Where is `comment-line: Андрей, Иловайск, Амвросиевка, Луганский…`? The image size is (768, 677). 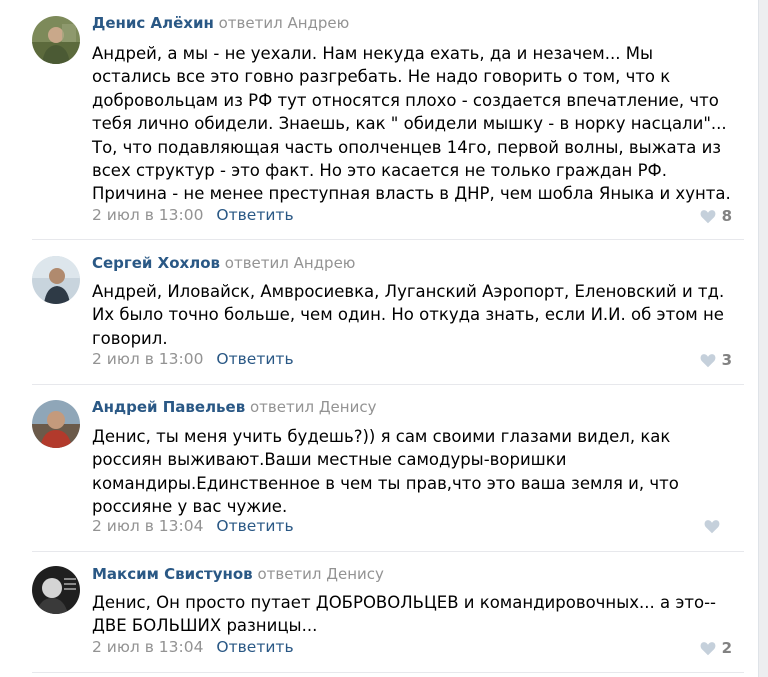 comment-line: Андрей, Иловайск, Амвросиевка, Луганский… is located at coordinates (408, 291).